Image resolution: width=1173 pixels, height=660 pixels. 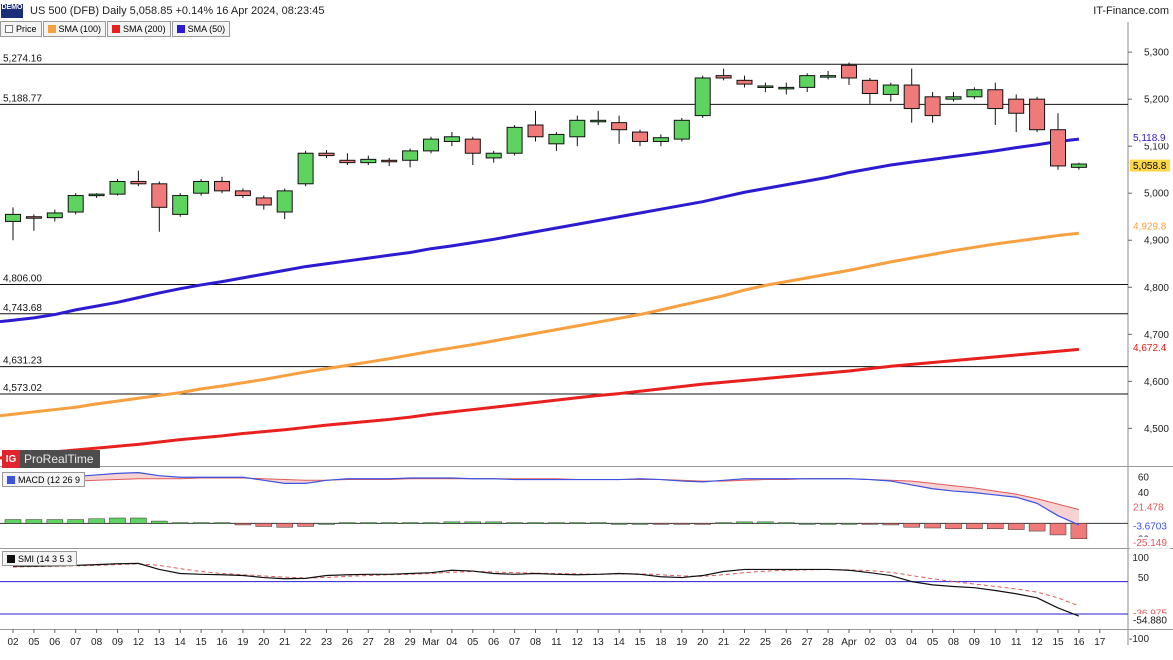 I want to click on smi-swatch, so click(x=11, y=558).